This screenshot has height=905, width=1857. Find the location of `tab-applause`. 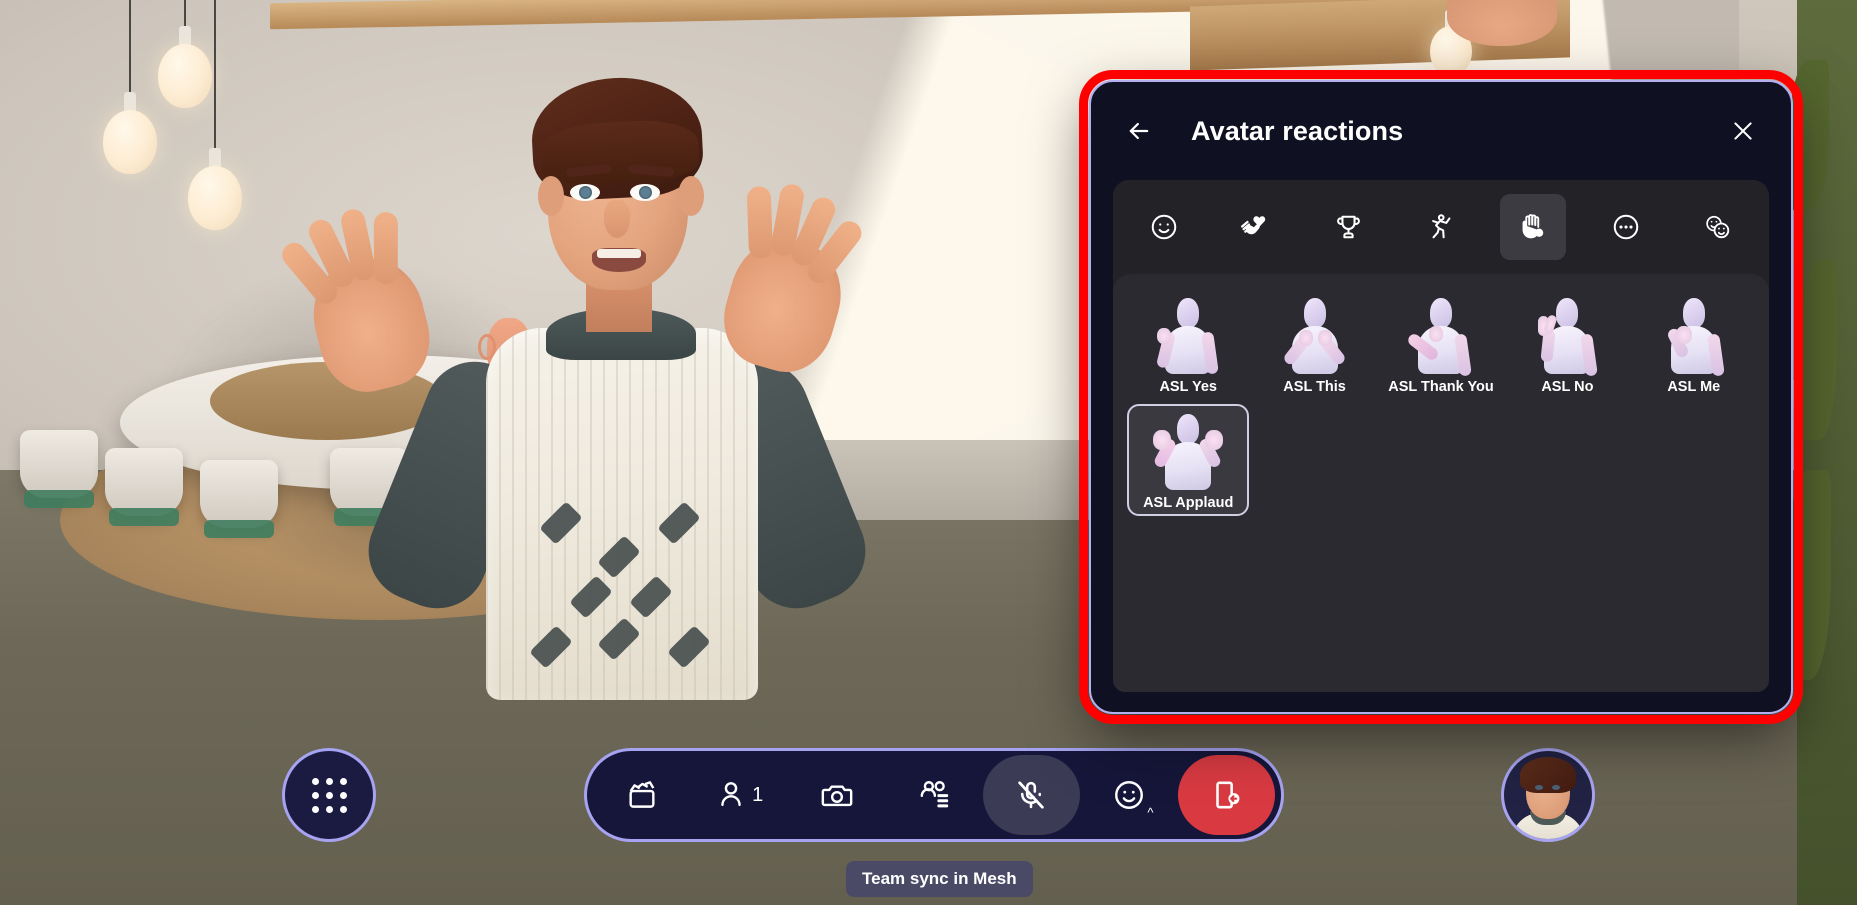

tab-applause is located at coordinates (1256, 227).